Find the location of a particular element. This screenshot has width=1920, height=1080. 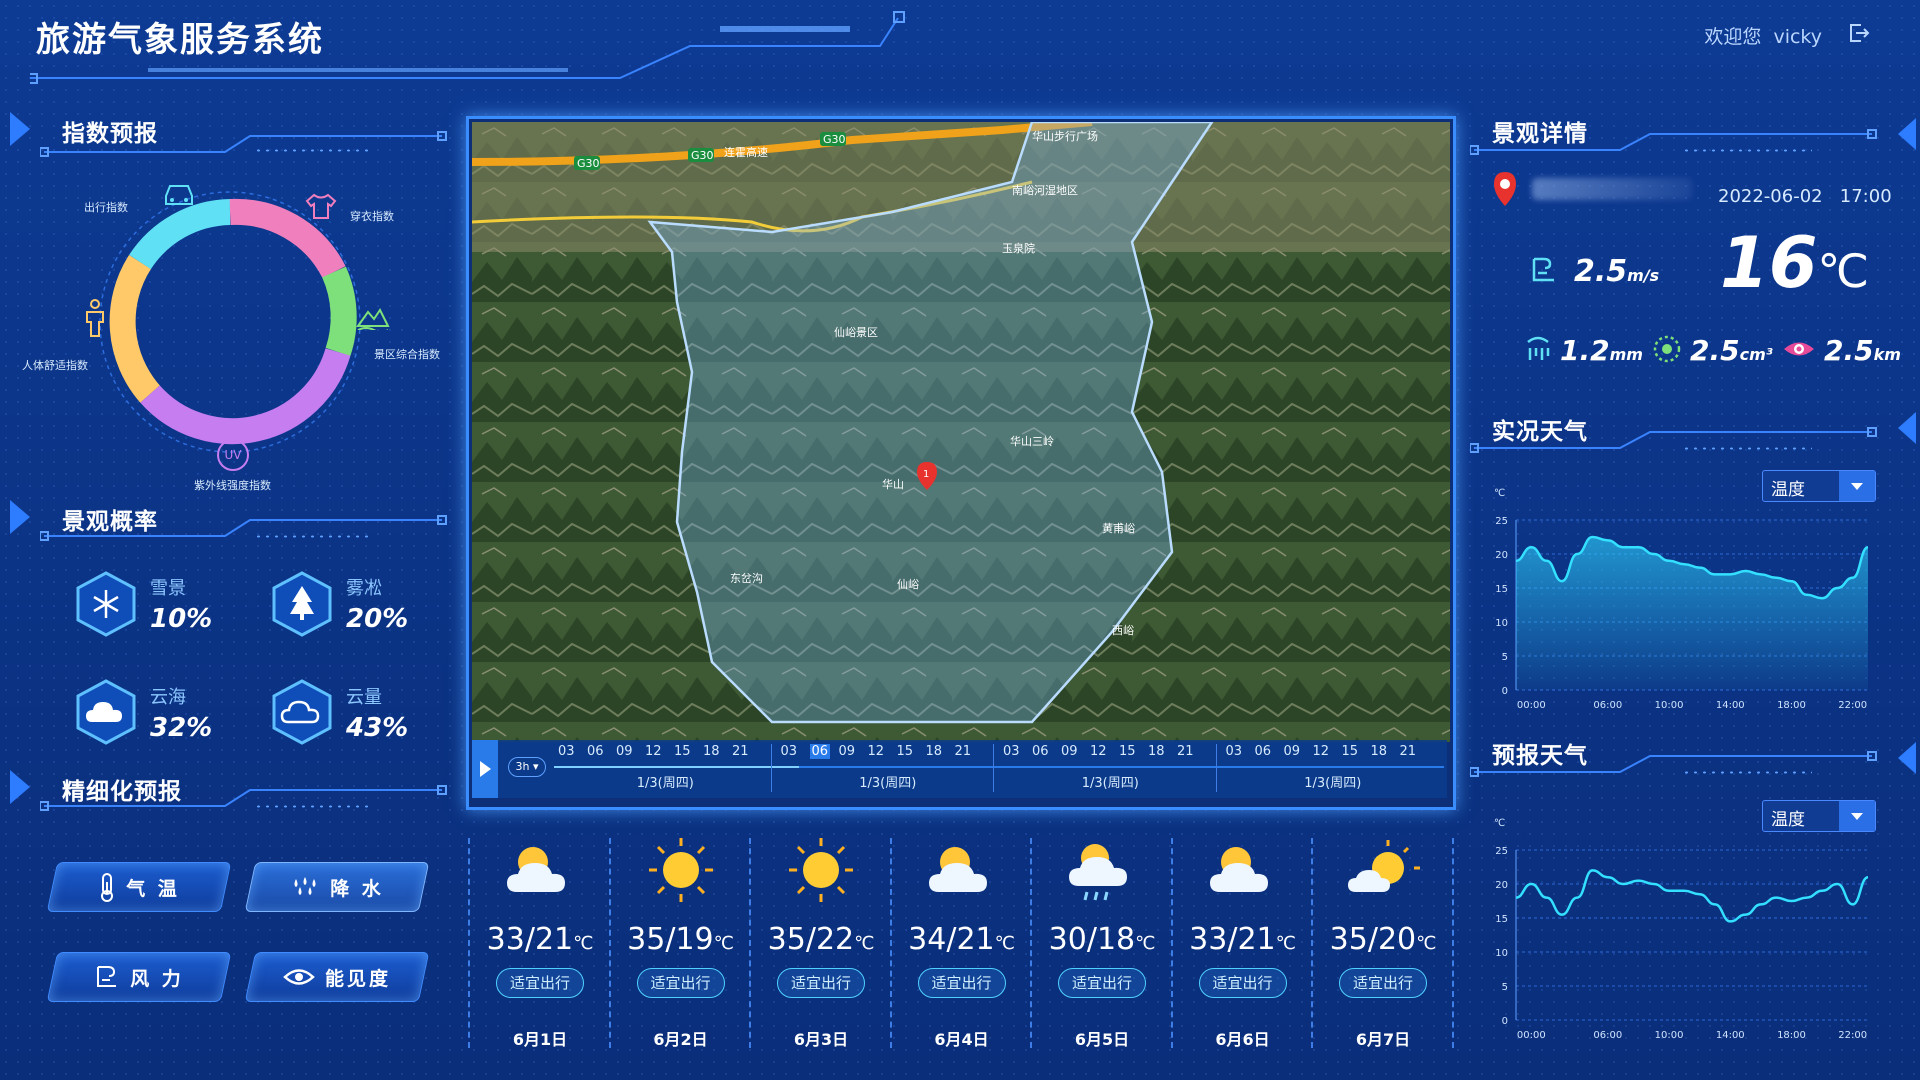

visibility-value: 2.5km is located at coordinates (1862, 350).